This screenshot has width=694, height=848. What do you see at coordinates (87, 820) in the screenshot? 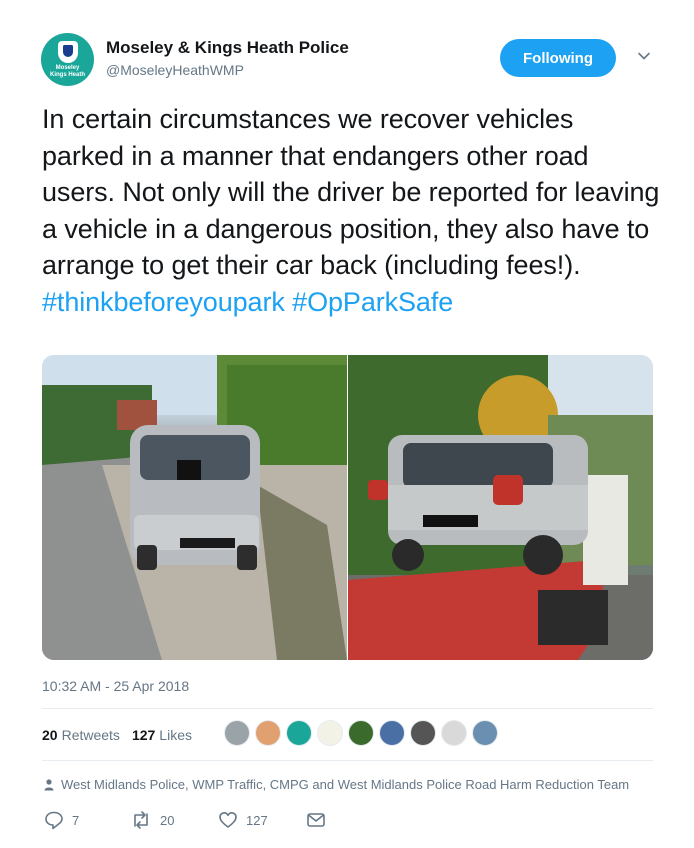
I see `reply-button: 7` at bounding box center [87, 820].